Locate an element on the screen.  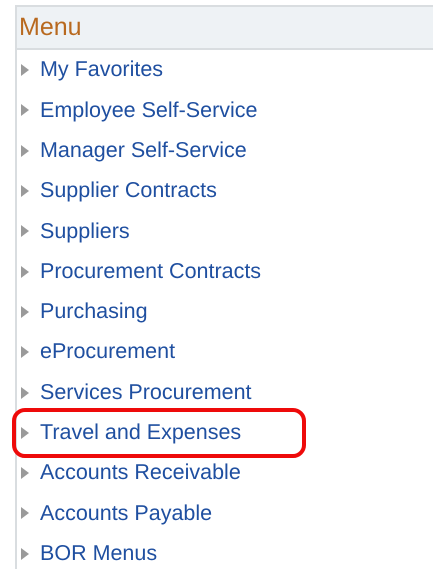
menu-link: Services Procurement is located at coordinates (146, 392).